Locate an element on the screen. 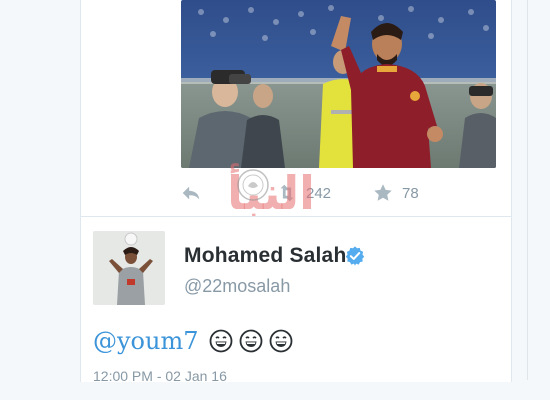 The width and height of the screenshot is (550, 400). avatar is located at coordinates (129, 268).